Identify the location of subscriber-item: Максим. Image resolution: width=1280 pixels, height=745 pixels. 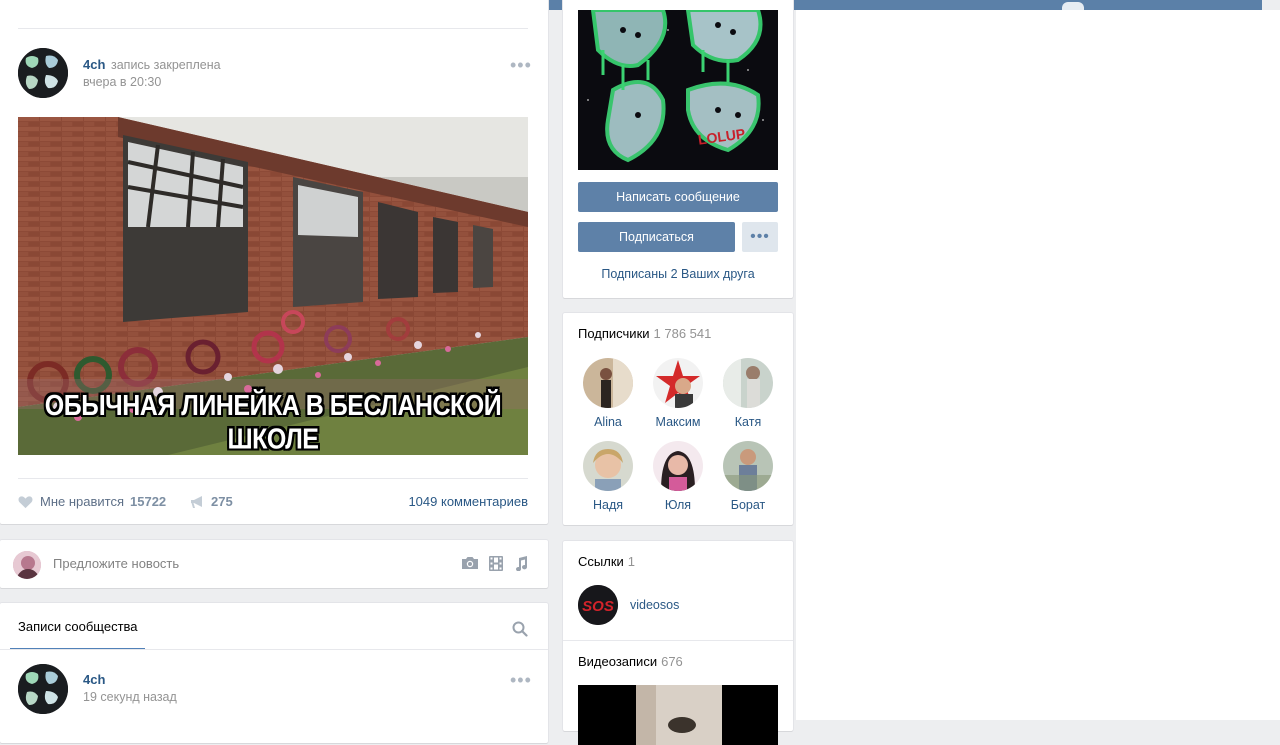
(678, 393).